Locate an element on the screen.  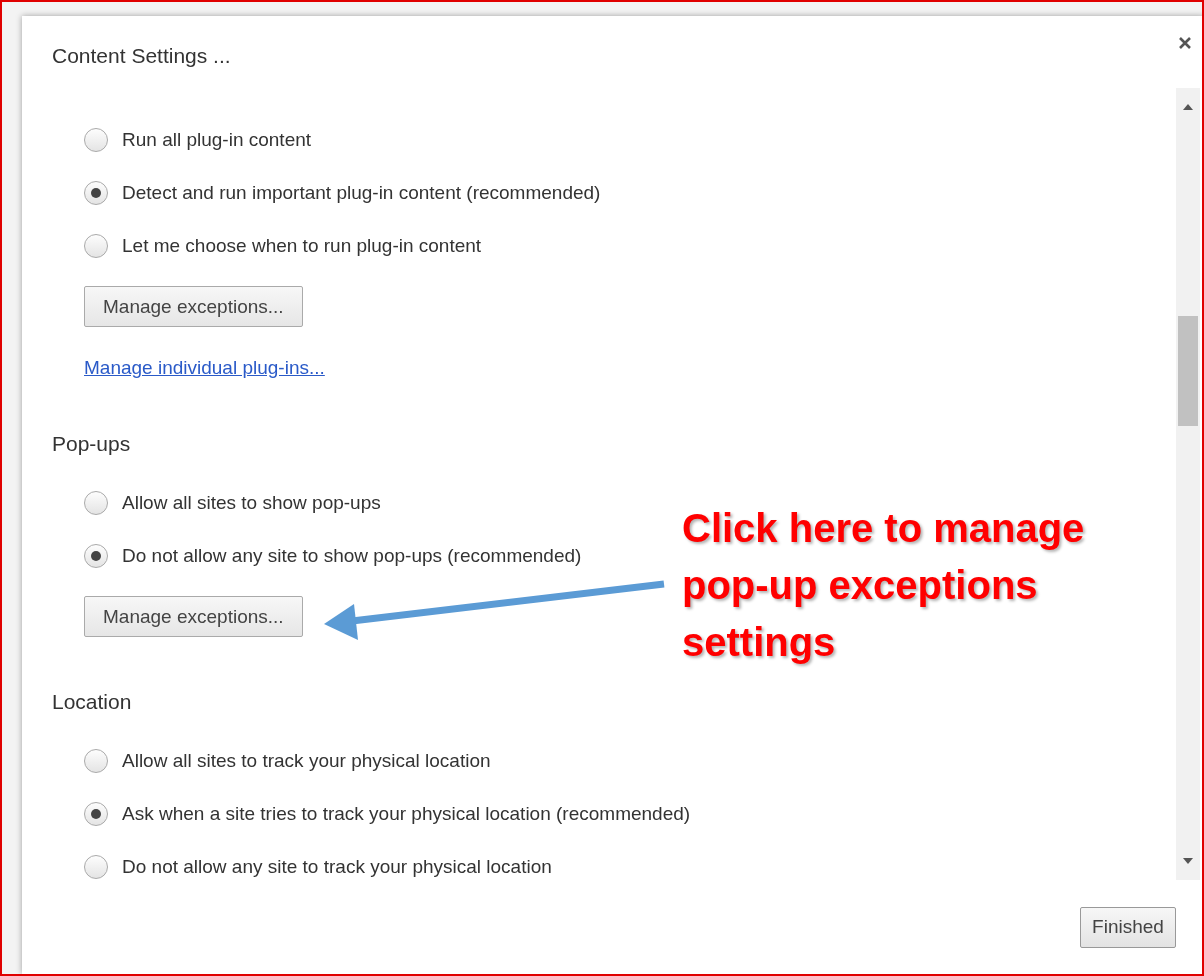
close-icon is located at coordinates (1185, 43).